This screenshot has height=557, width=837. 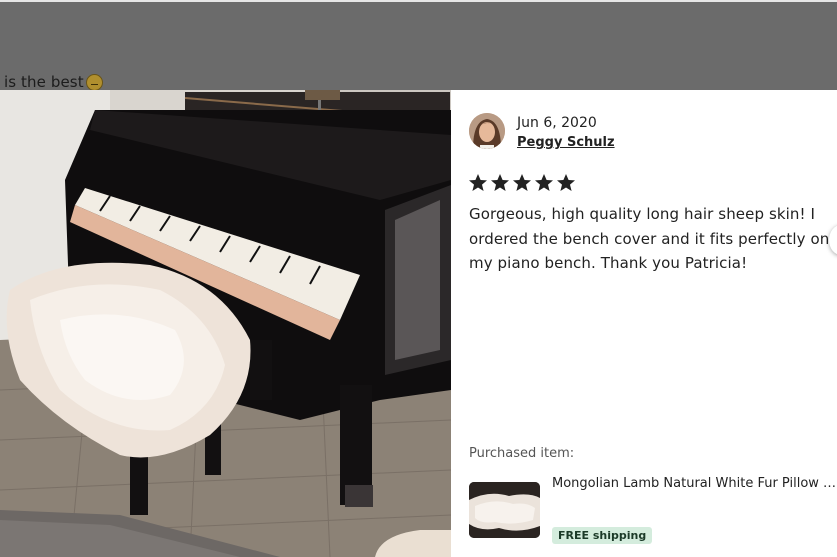 I want to click on free-shipping-badge: FREE shipping, so click(x=602, y=535).